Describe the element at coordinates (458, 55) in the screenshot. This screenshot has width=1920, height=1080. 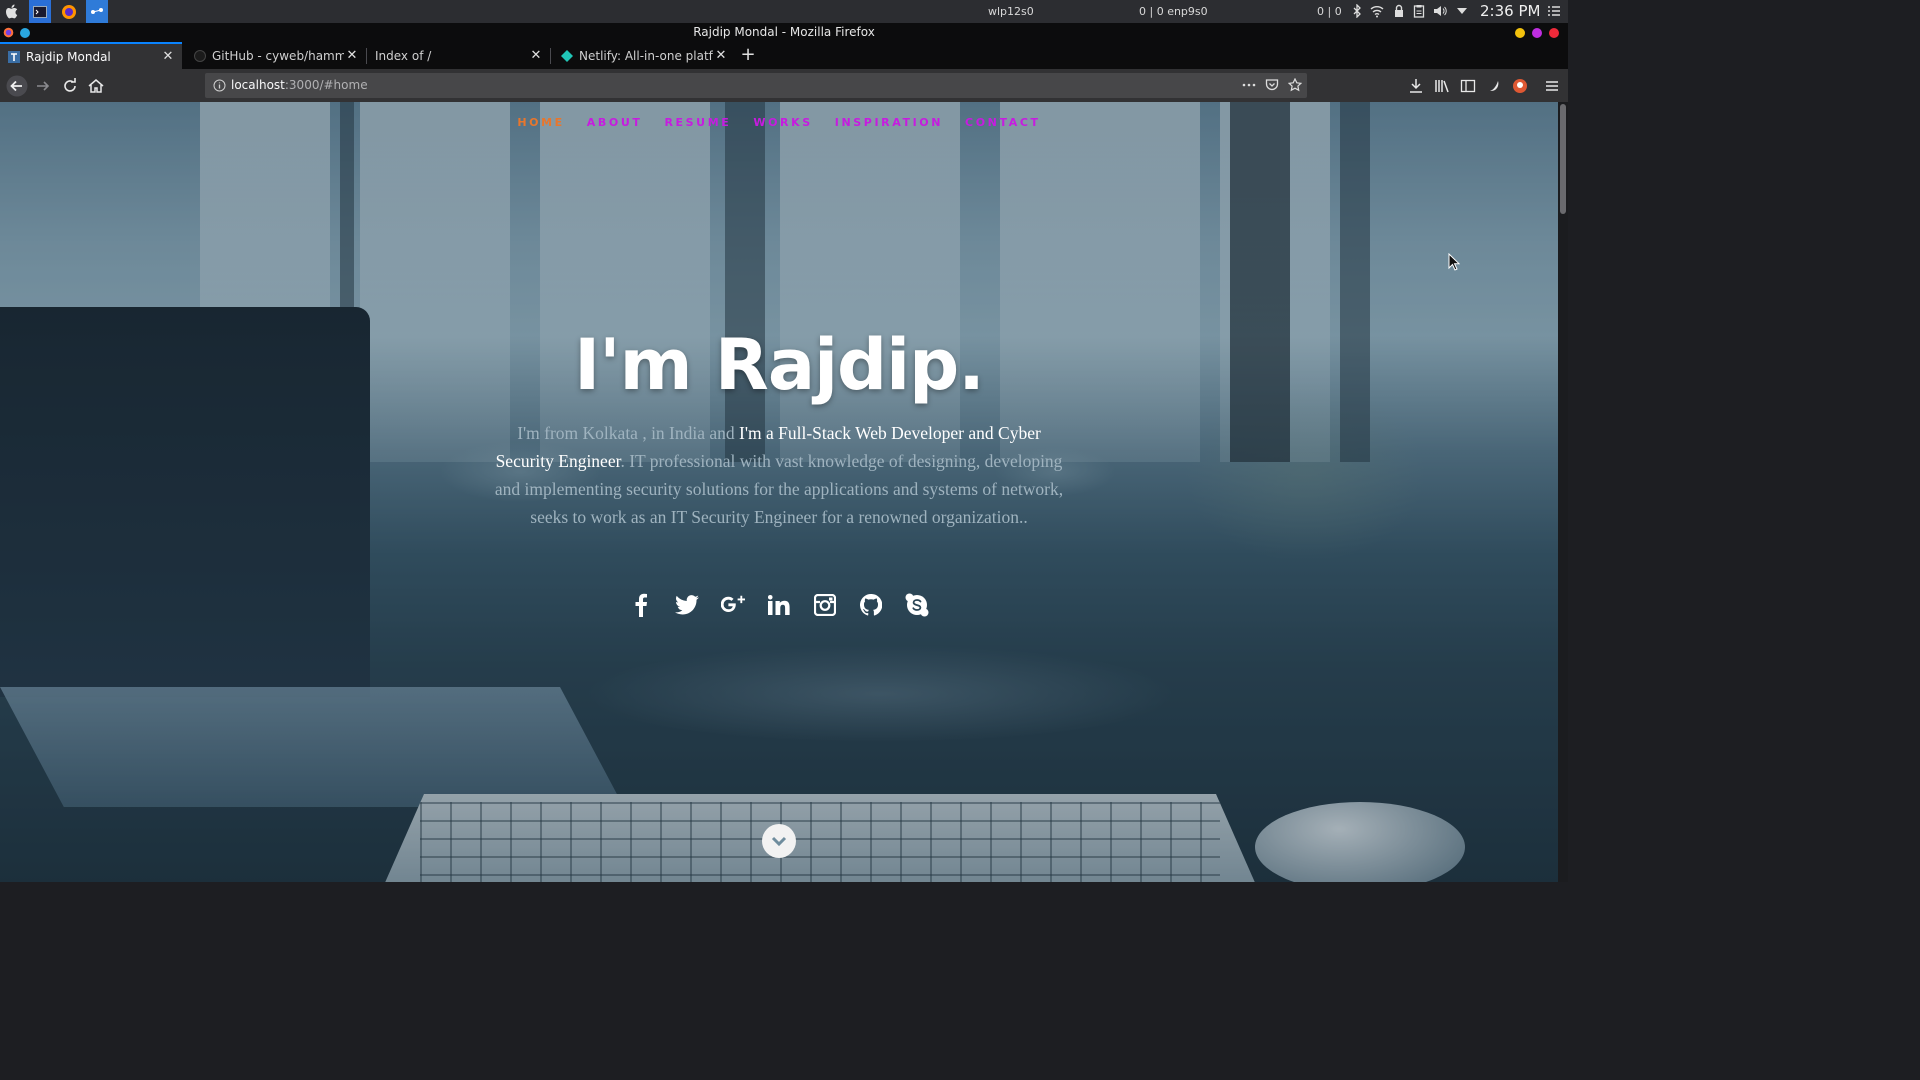
I see `tab-index-of: Index of / ✕` at that location.